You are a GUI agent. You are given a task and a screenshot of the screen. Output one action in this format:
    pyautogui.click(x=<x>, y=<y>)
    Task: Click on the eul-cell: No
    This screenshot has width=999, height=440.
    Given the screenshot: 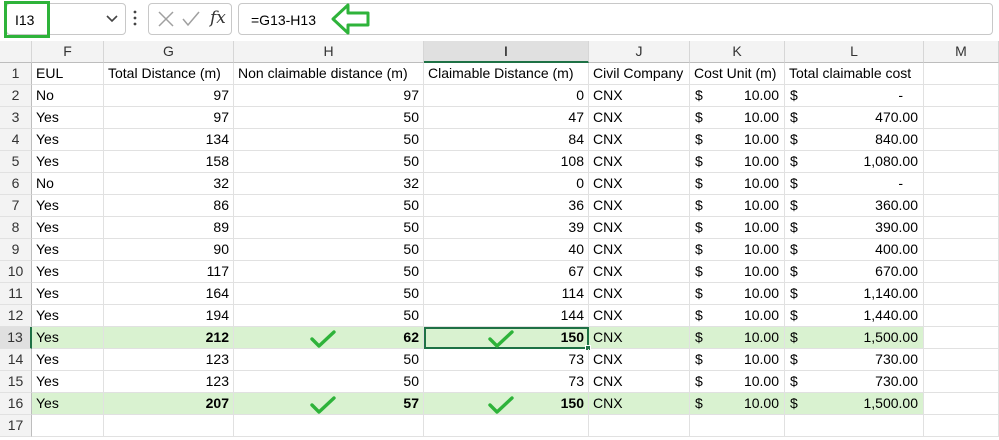 What is the action you would take?
    pyautogui.click(x=68, y=96)
    